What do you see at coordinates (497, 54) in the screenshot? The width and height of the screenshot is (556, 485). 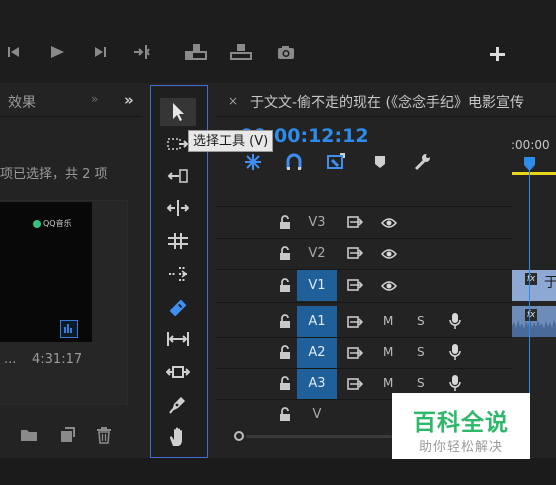 I see `add-icon` at bounding box center [497, 54].